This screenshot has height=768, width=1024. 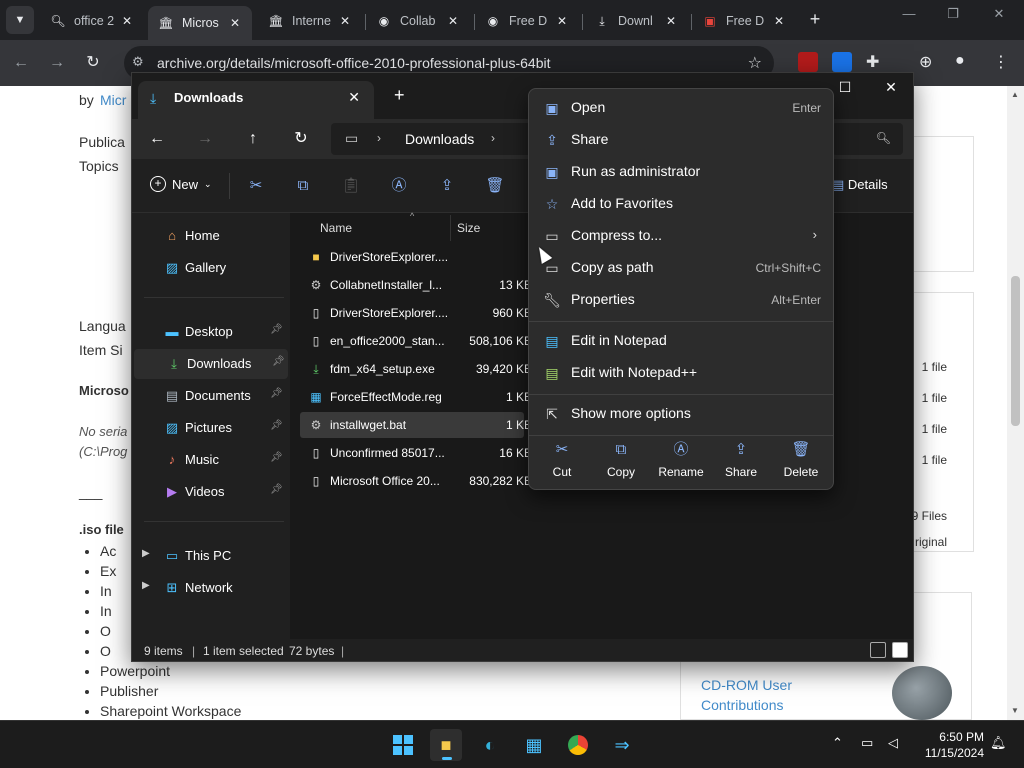 What do you see at coordinates (416, 397) in the screenshot?
I see `file-row: ▦ ForceEffectMode.reg 1 KB` at bounding box center [416, 397].